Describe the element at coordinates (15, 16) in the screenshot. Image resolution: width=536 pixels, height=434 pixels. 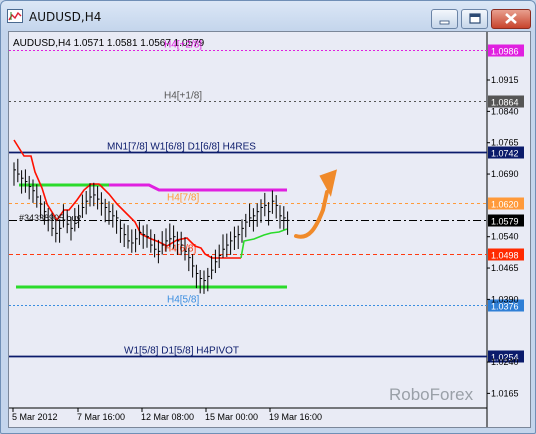
I see `chart-app-icon` at that location.